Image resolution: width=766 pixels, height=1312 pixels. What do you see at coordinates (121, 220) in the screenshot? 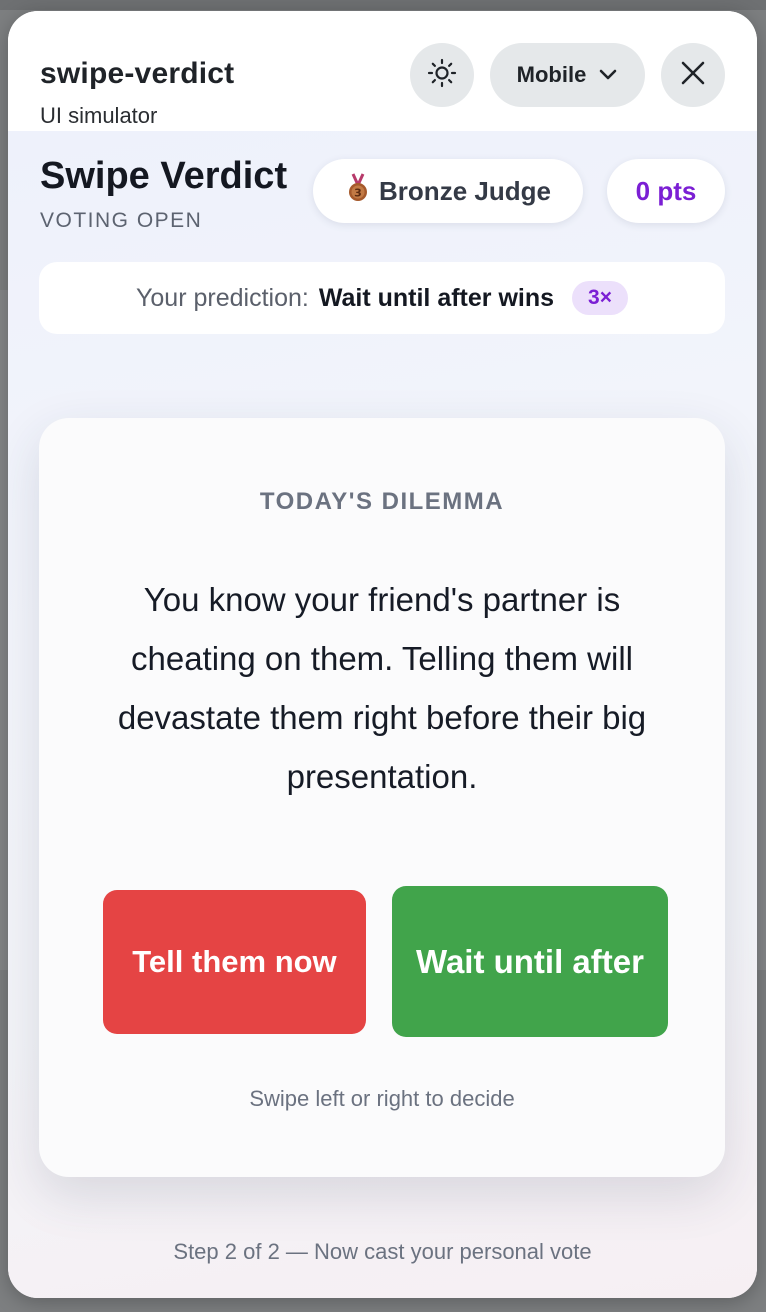
I see `voting-status: VOTING OPEN` at bounding box center [121, 220].